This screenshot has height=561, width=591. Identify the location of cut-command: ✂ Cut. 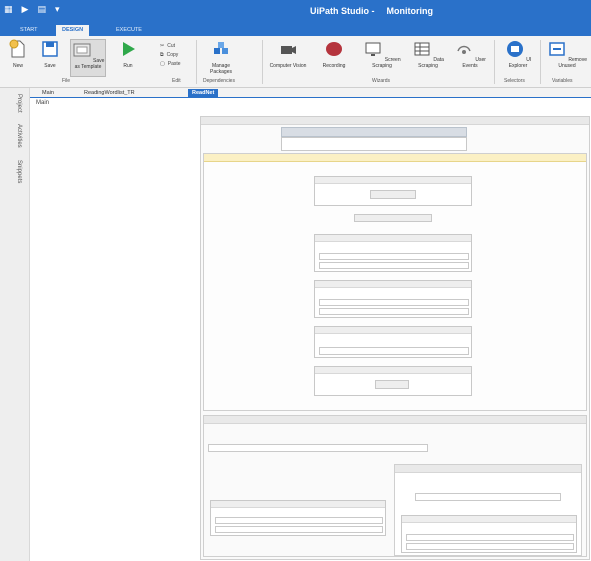
(170, 46).